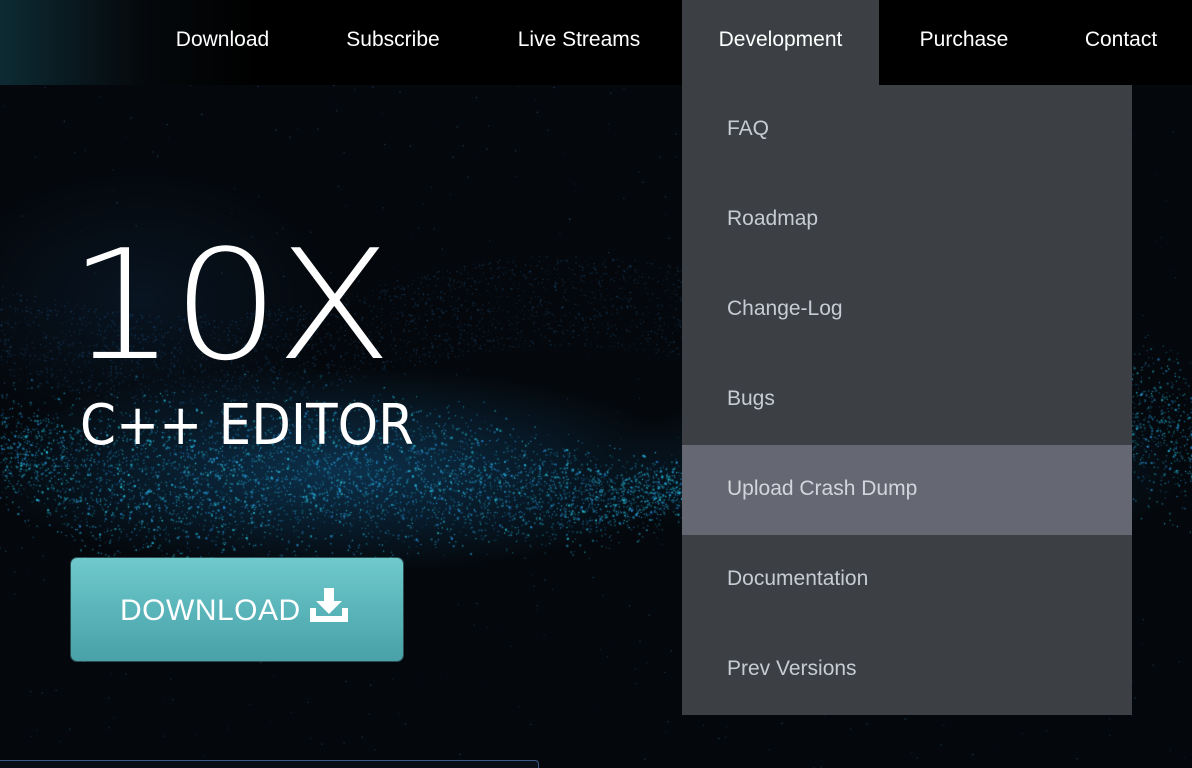  I want to click on bottom-panel-edge, so click(269, 764).